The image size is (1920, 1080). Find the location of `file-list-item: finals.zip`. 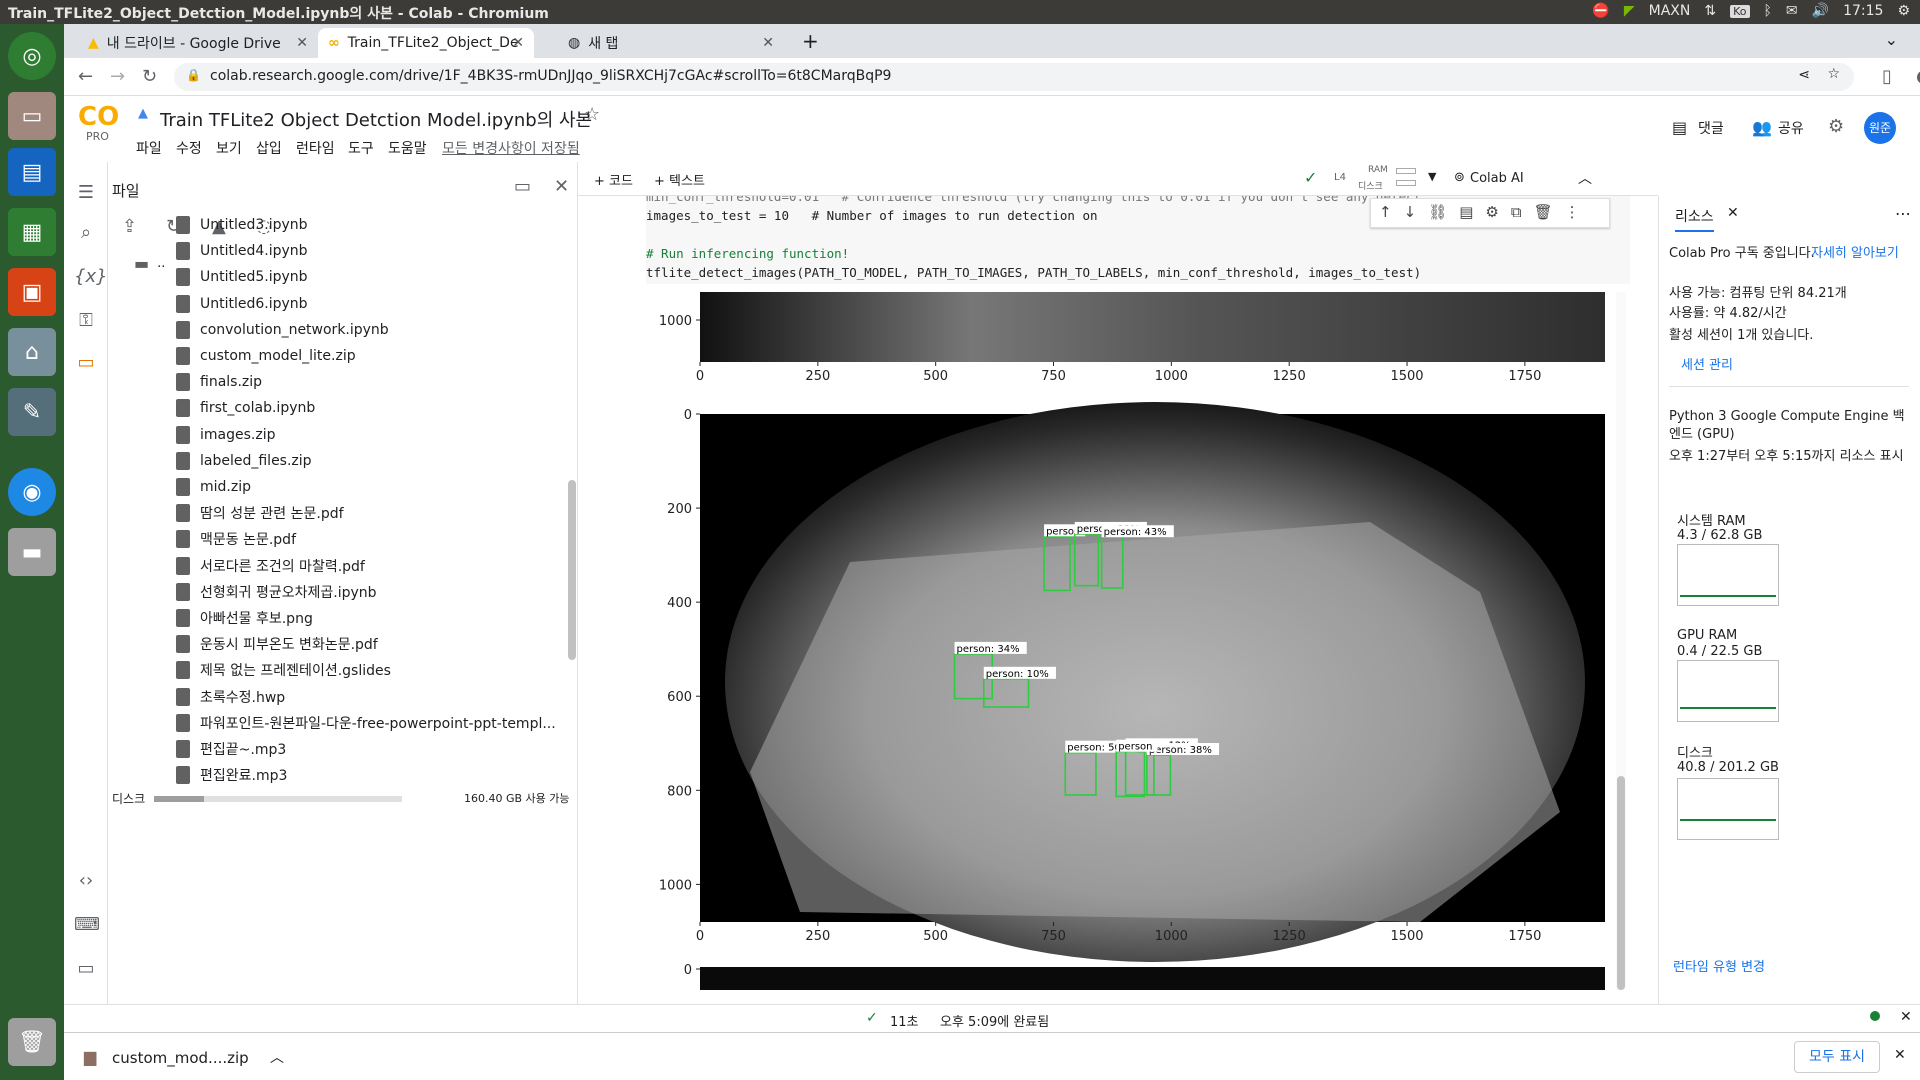

file-list-item: finals.zip is located at coordinates (219, 382).